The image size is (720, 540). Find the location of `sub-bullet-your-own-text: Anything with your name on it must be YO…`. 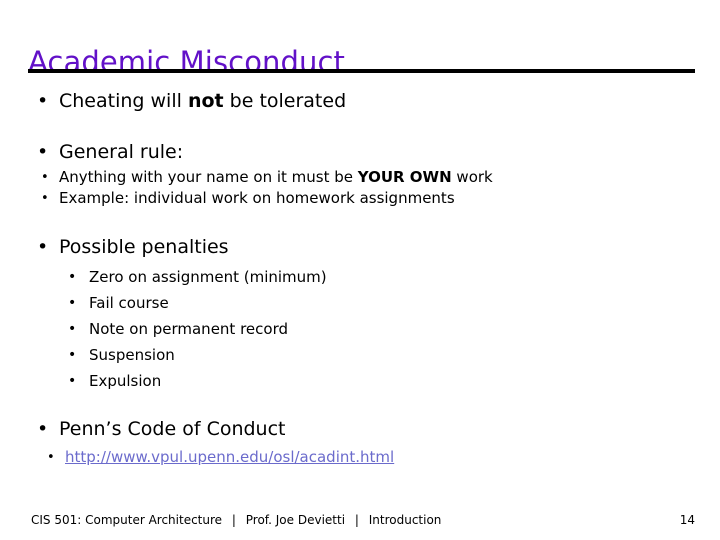

sub-bullet-your-own-text: Anything with your name on it must be YO… is located at coordinates (276, 177).